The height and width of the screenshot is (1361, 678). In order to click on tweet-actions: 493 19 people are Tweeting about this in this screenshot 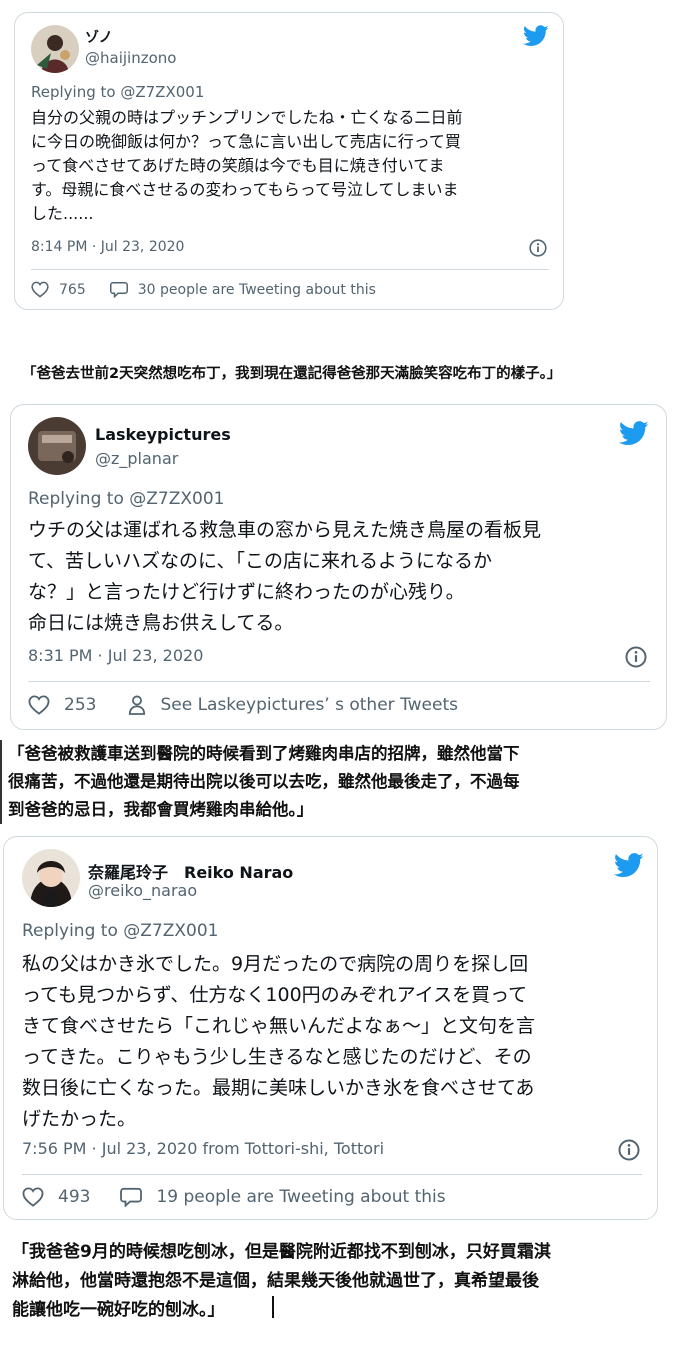, I will do `click(234, 1197)`.